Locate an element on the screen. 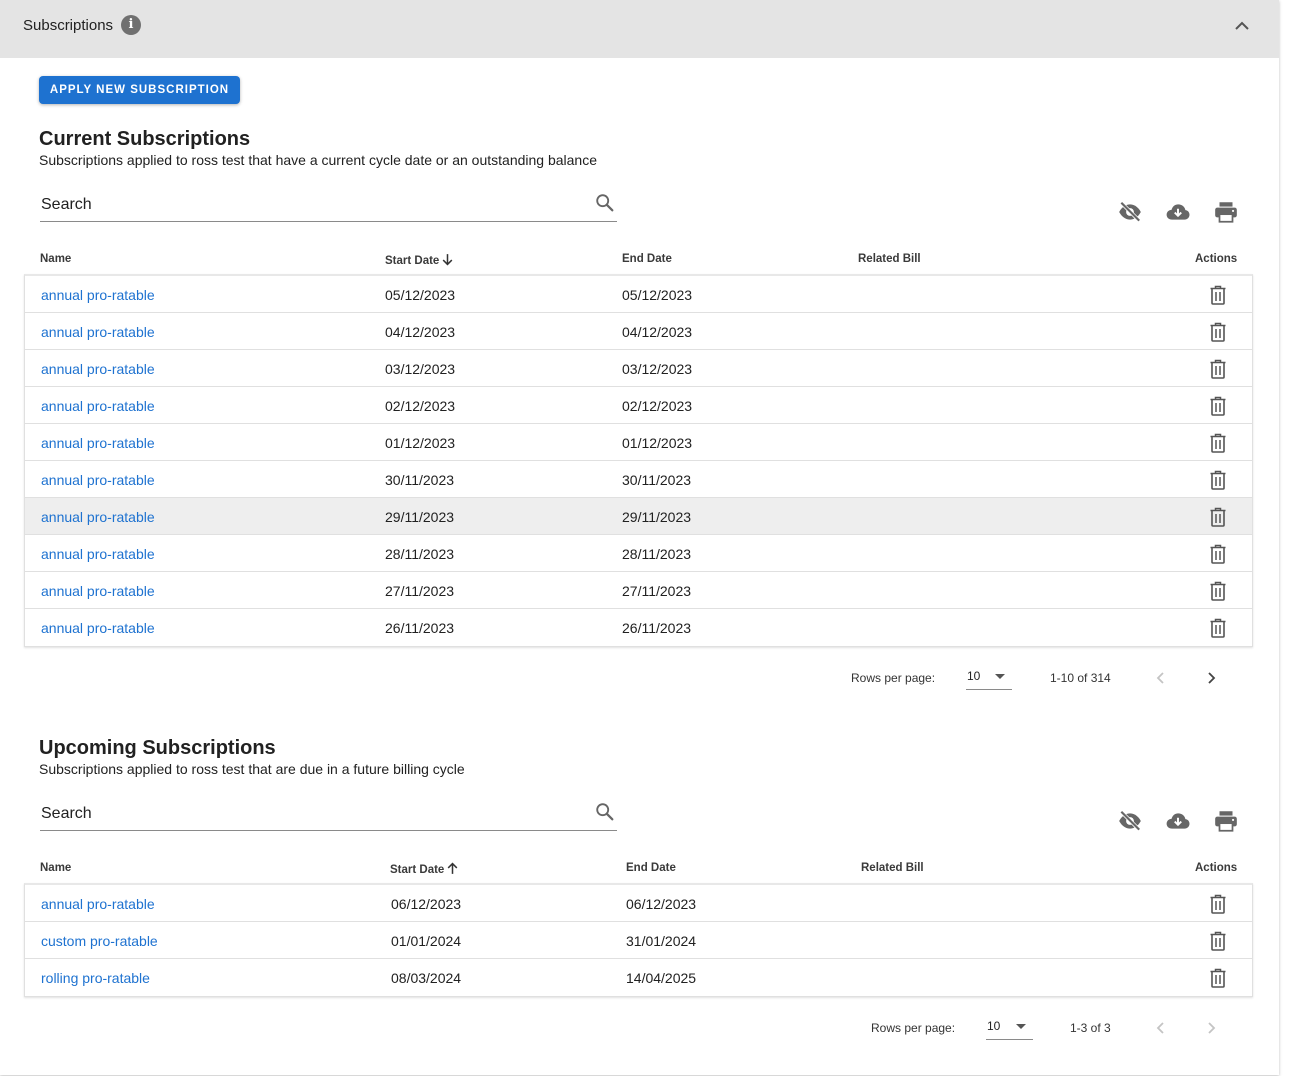 The height and width of the screenshot is (1076, 1289). start-date-cell: 01/12/2023 is located at coordinates (420, 443).